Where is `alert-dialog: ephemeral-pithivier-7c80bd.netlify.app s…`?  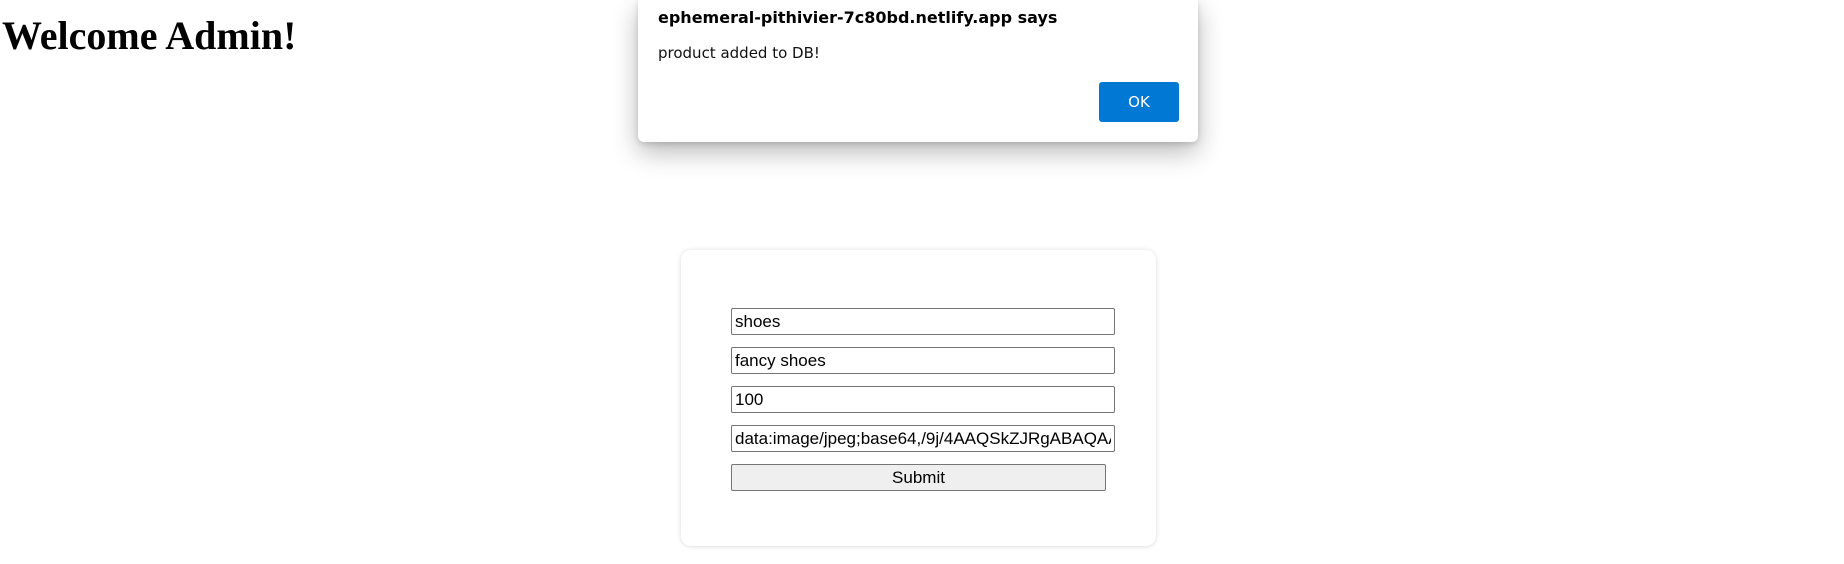 alert-dialog: ephemeral-pithivier-7c80bd.netlify.app s… is located at coordinates (918, 71).